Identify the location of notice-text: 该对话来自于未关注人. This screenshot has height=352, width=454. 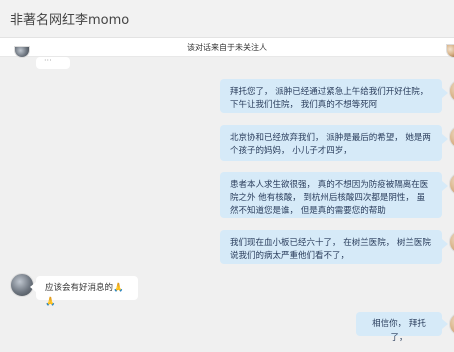
(227, 47).